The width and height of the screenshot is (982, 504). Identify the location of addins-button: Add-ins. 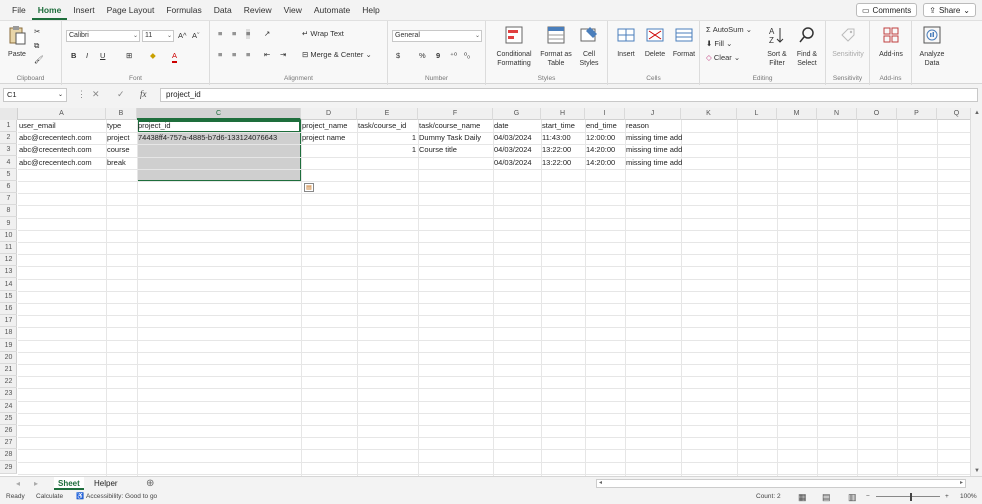
(891, 41).